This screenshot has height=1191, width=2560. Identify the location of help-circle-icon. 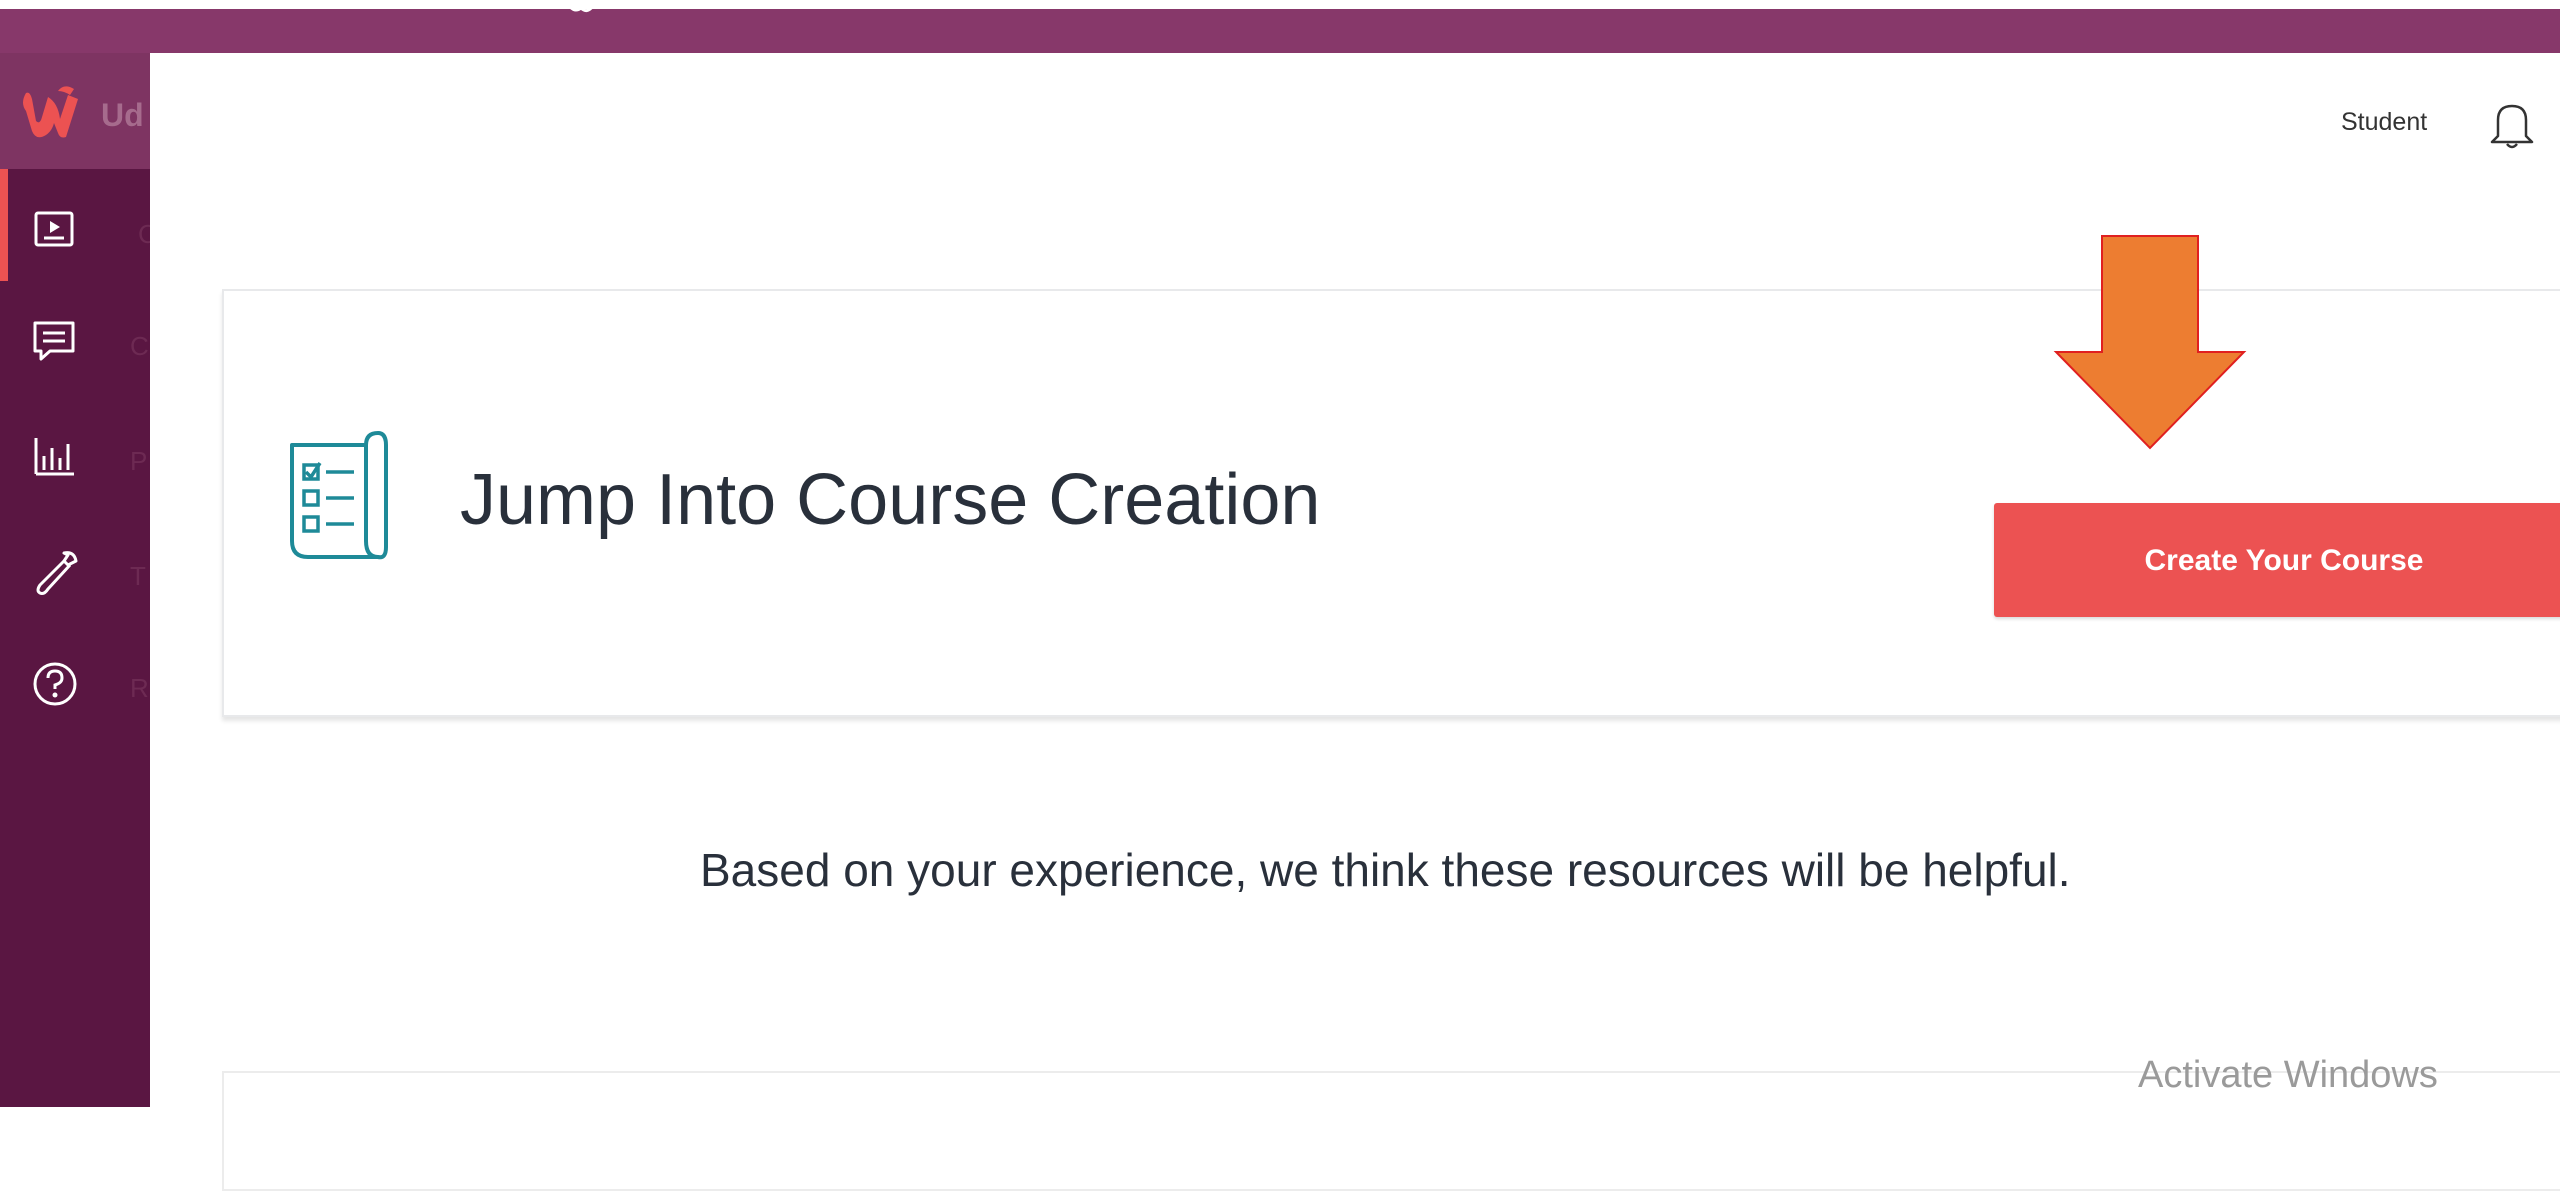
(55, 684).